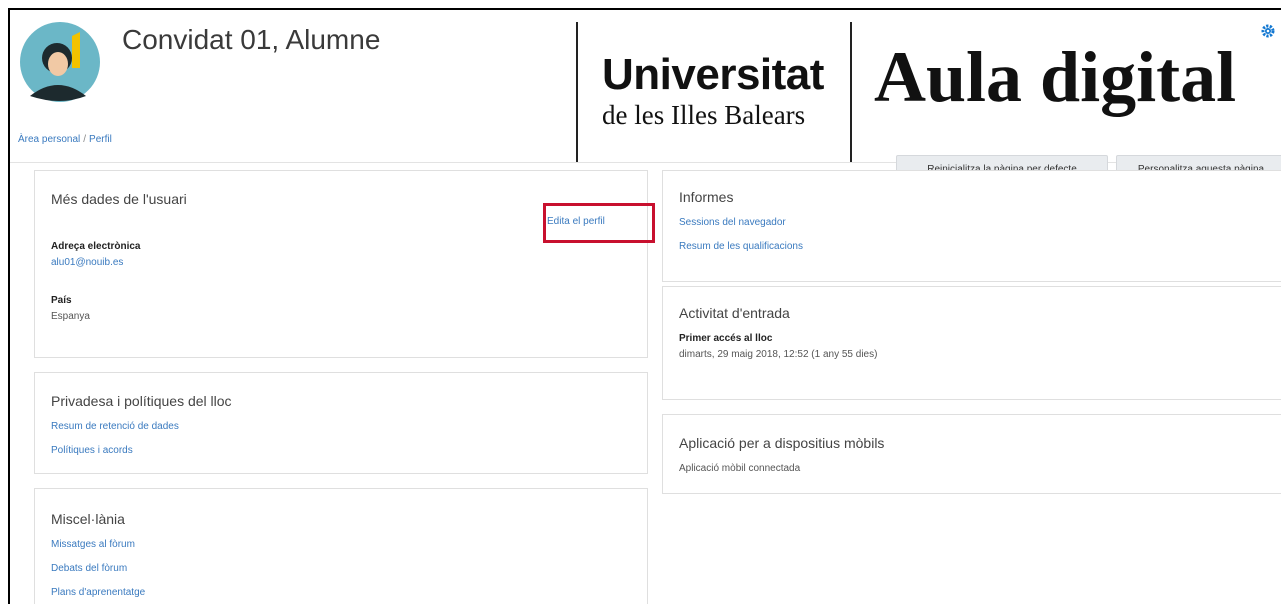  I want to click on browser-sessions-link: Sessions del navegador, so click(732, 222).